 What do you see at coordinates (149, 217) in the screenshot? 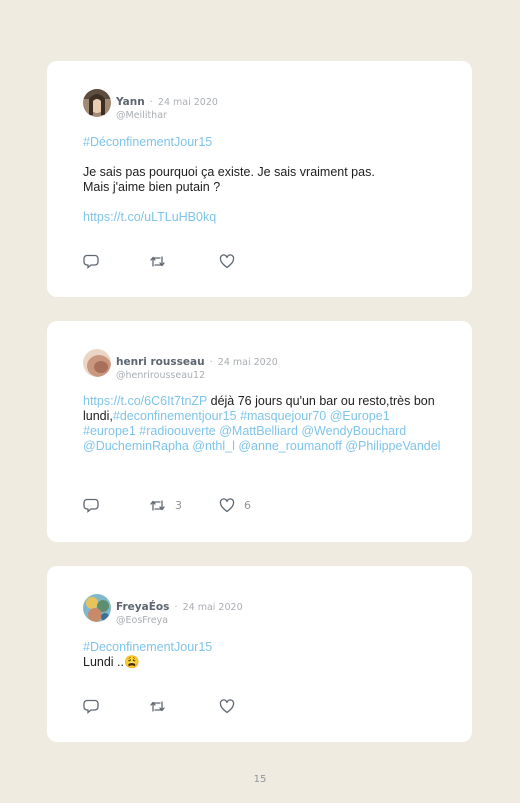
I see `url-link: https://t.co/uLTLuHB0kq` at bounding box center [149, 217].